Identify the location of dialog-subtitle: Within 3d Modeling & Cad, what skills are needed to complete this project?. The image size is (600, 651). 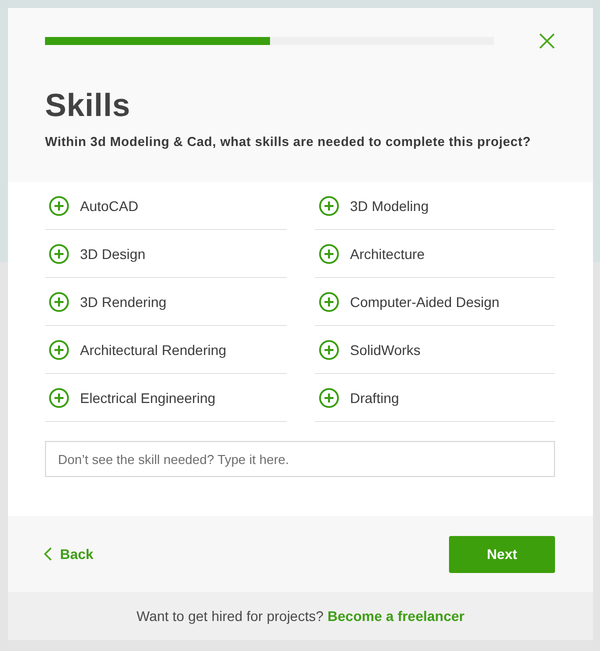
(288, 142).